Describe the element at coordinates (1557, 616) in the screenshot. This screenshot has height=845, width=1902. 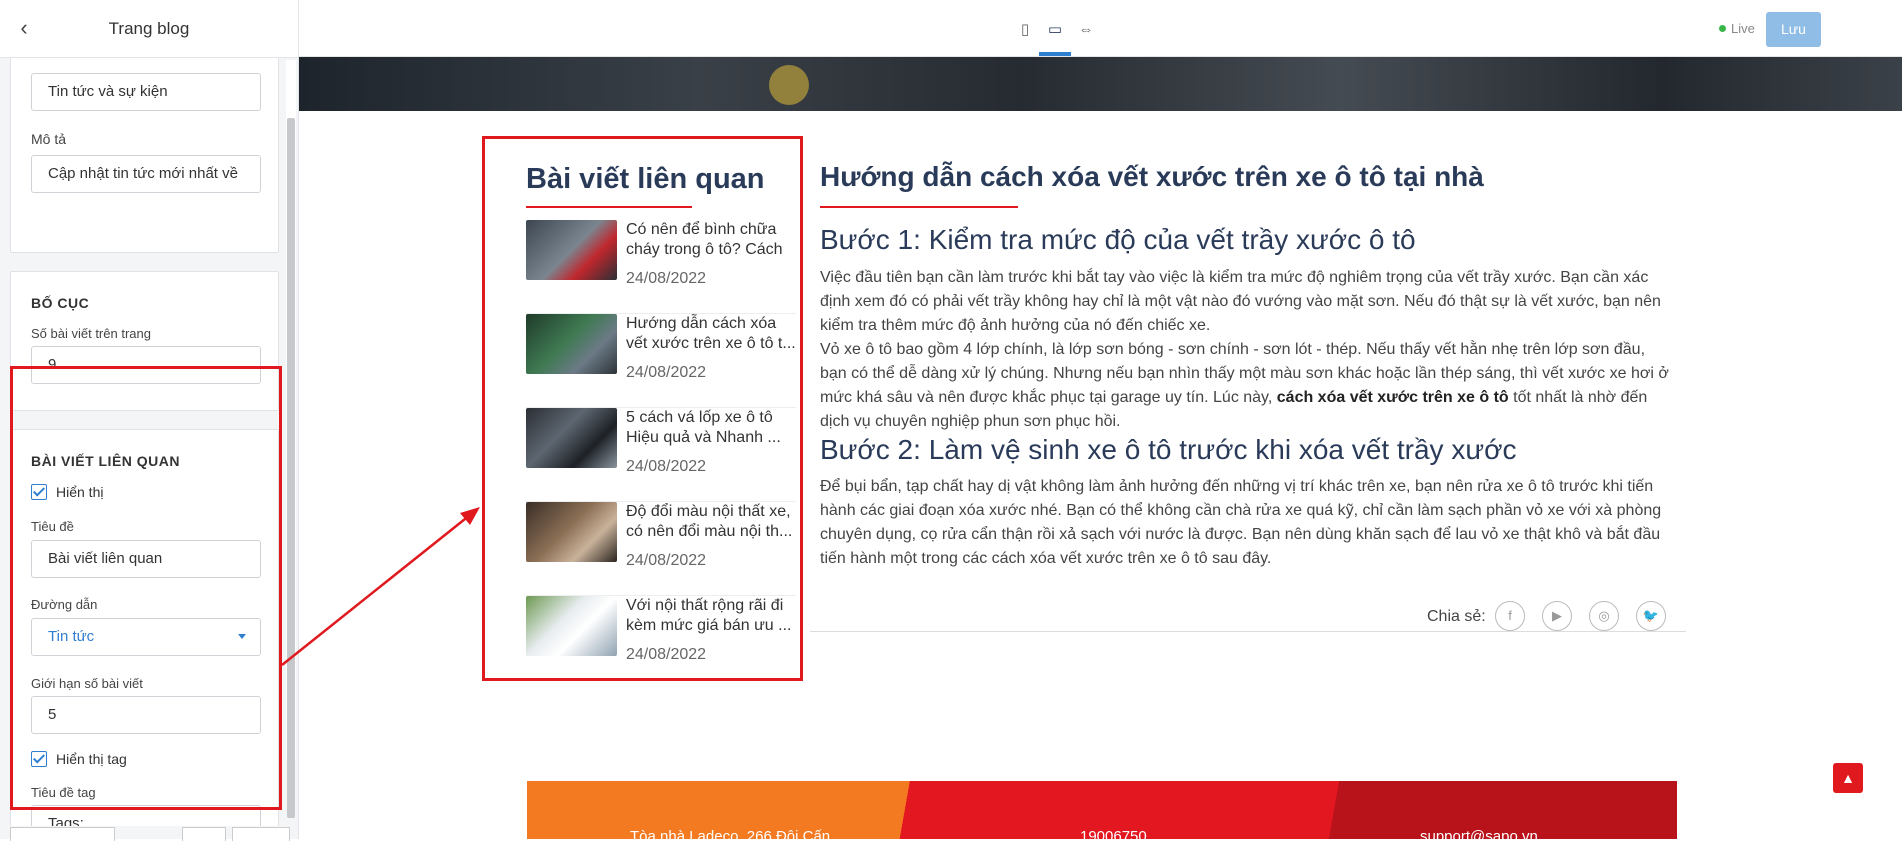
I see `youtube-icon: ▶` at that location.